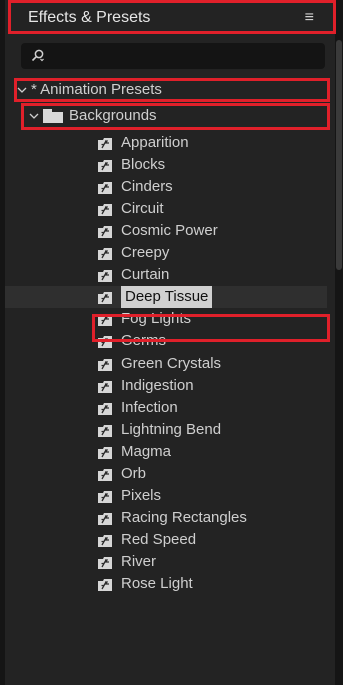  I want to click on tree-item-preset: Orb, so click(121, 474).